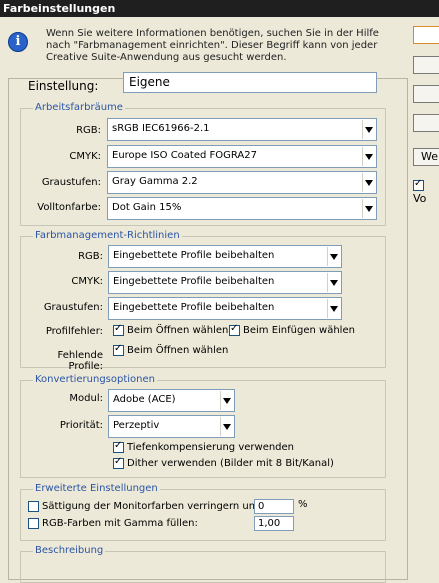  Describe the element at coordinates (234, 329) in the screenshot. I see `mismatch-paste-checkbox` at that location.